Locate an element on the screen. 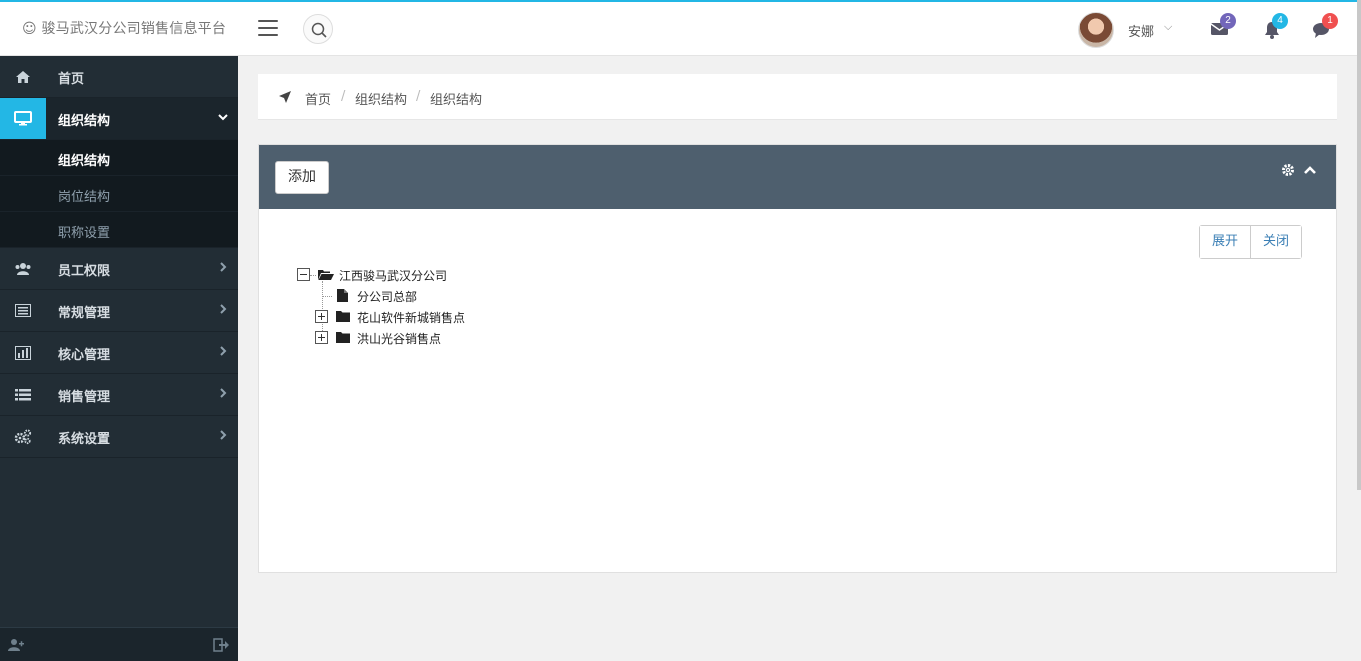  sidebar-item-sales-management: 销售管理 is located at coordinates (119, 395).